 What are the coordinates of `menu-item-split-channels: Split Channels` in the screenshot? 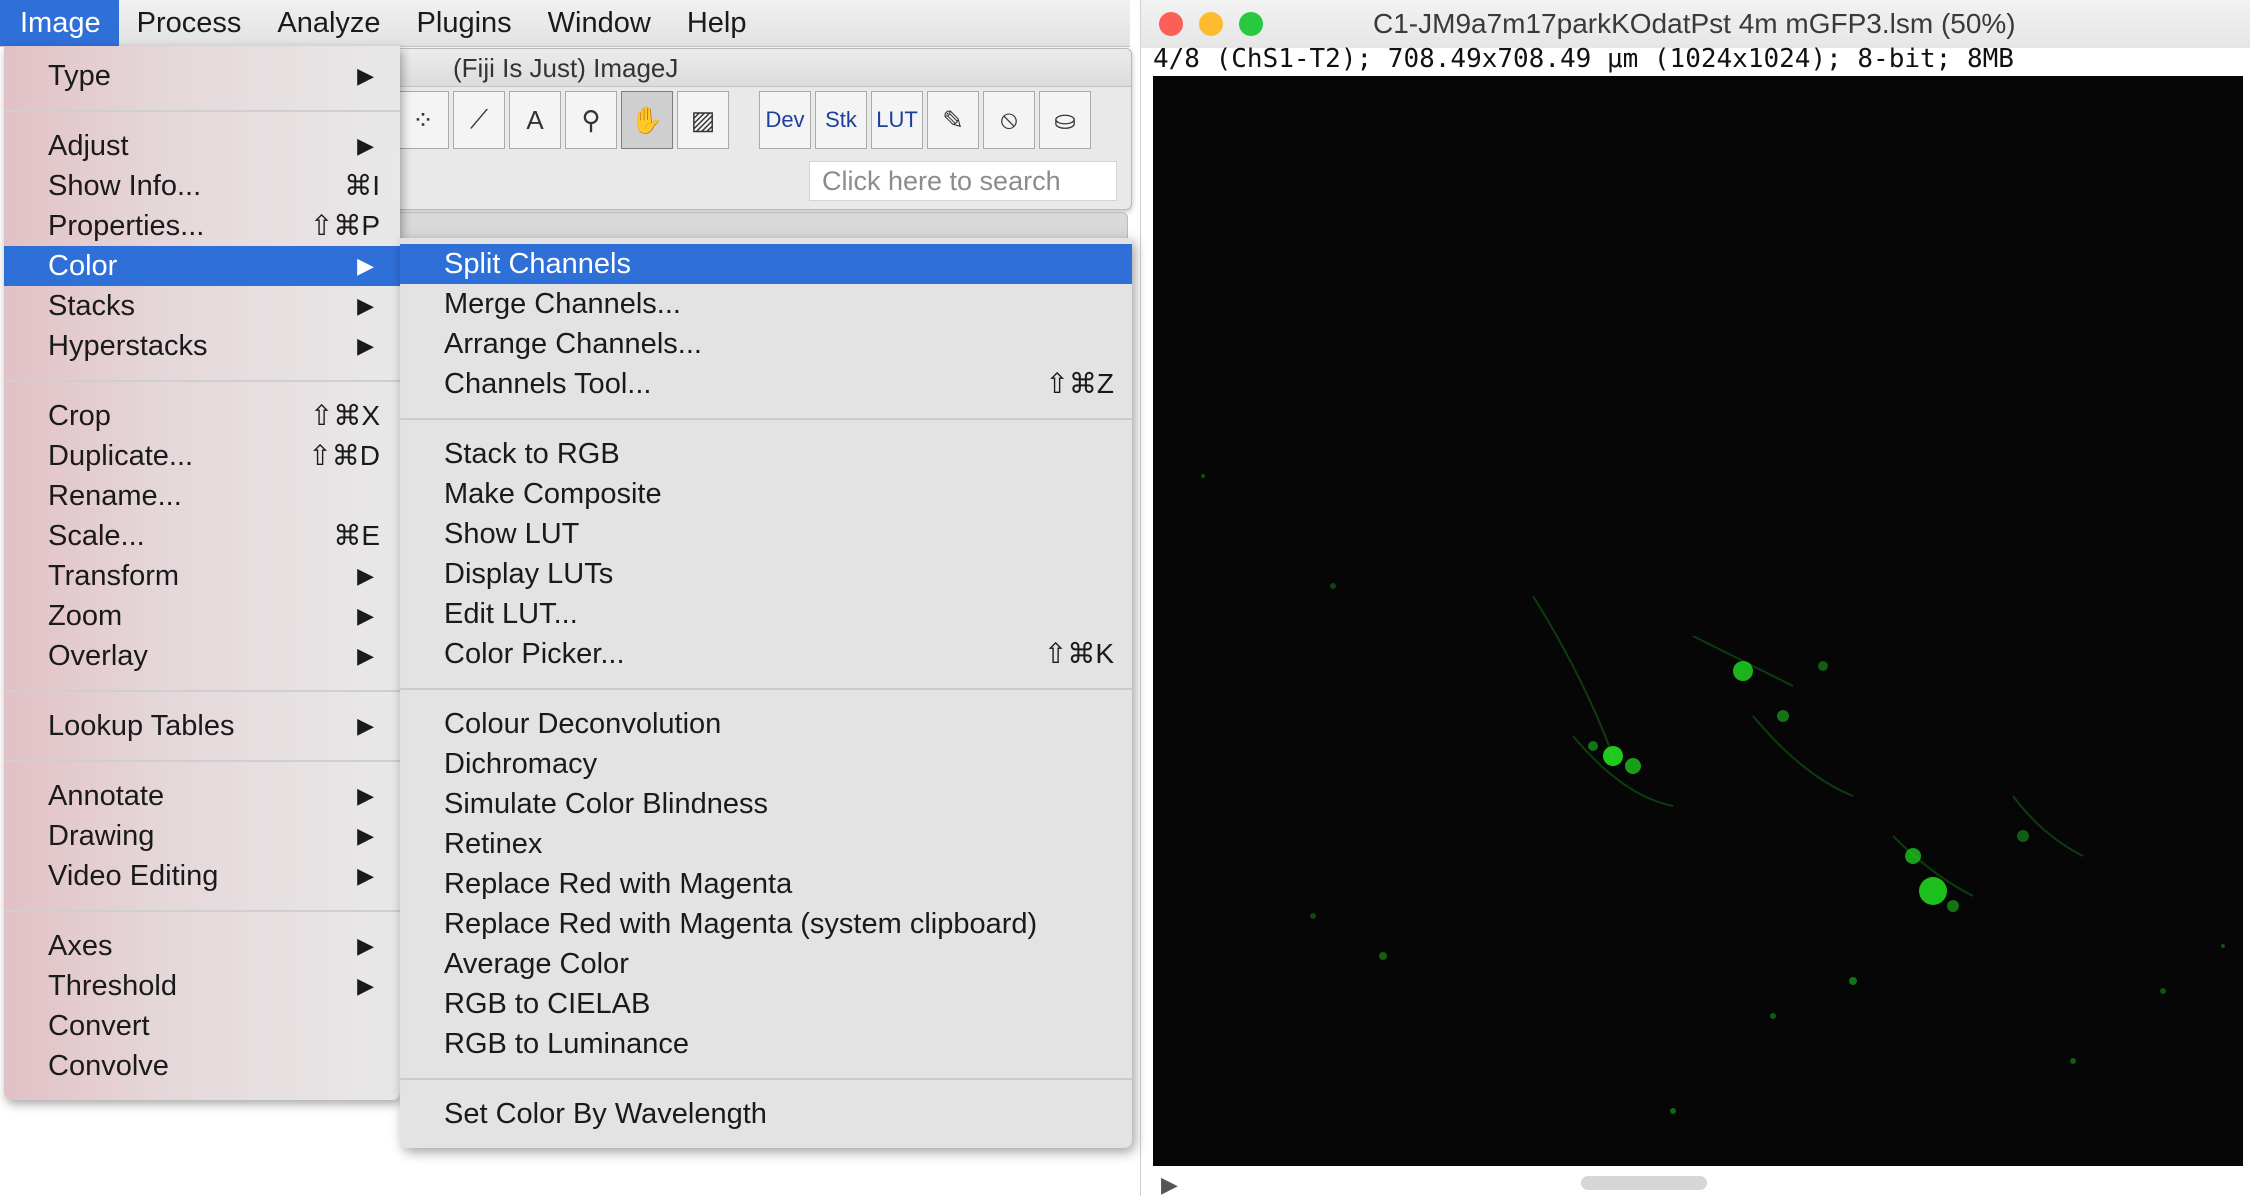 It's located at (766, 264).